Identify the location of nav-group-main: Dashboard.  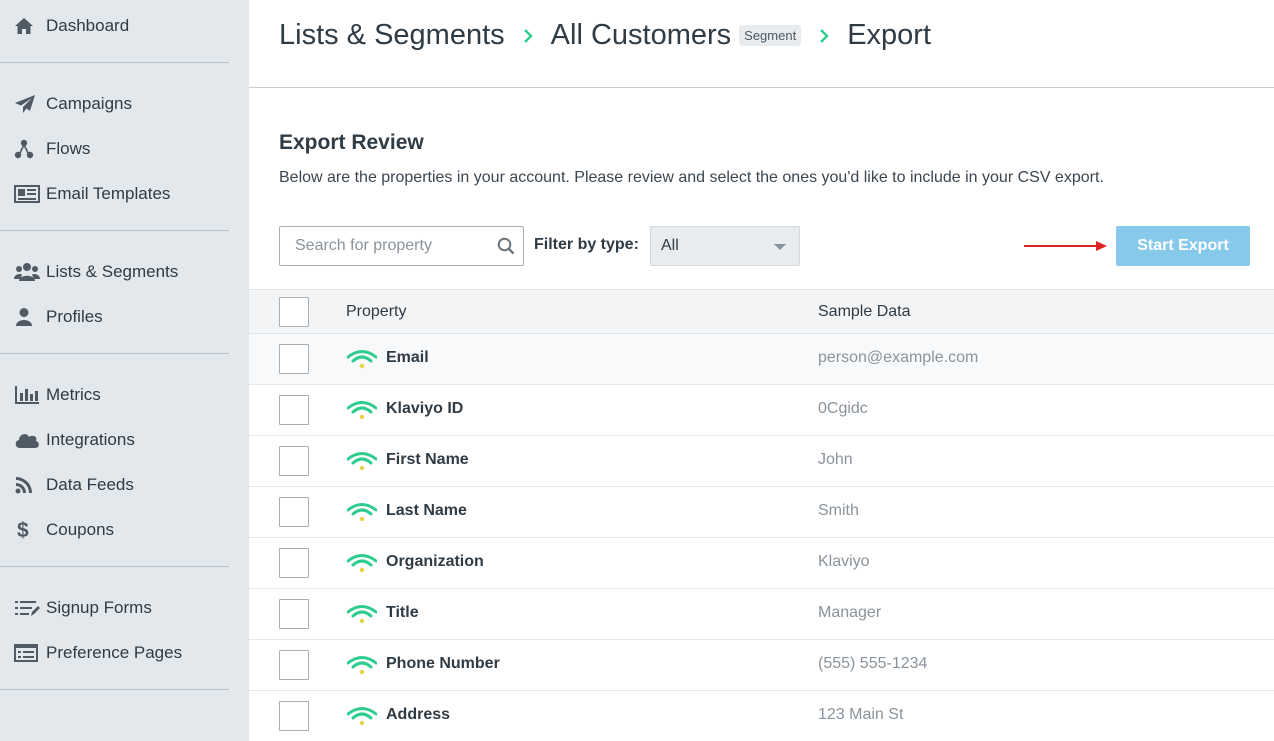
(124, 24).